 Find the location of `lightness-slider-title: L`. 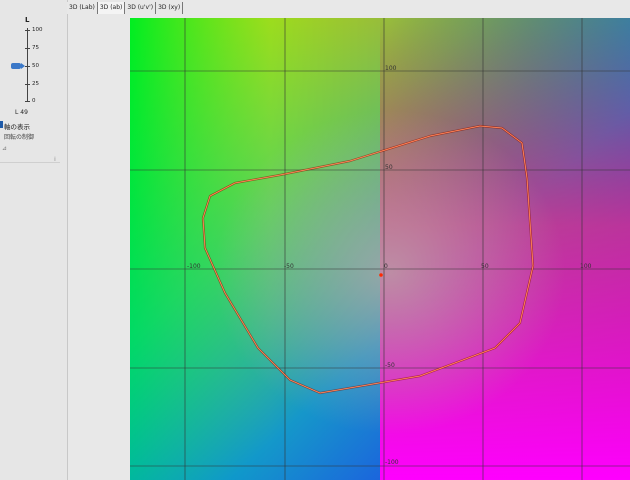

lightness-slider-title: L is located at coordinates (27, 20).